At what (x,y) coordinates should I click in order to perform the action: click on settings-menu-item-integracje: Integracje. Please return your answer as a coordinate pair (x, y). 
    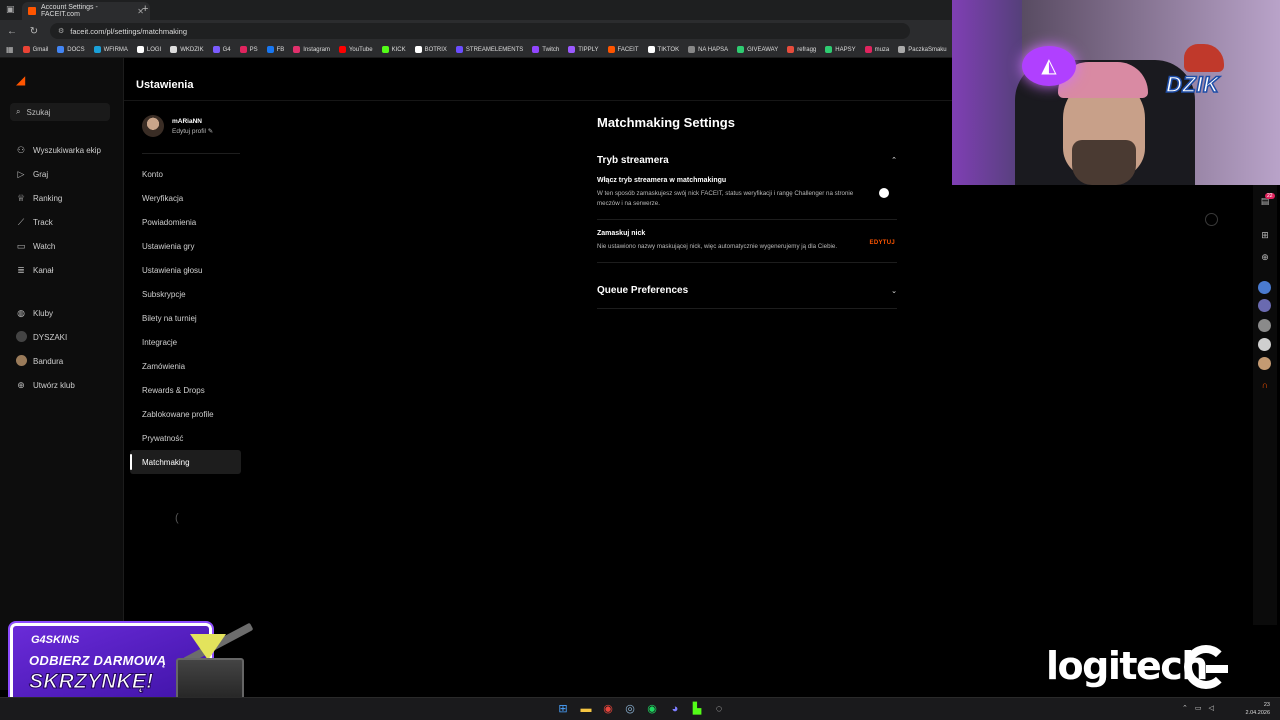
    Looking at the image, I should click on (185, 342).